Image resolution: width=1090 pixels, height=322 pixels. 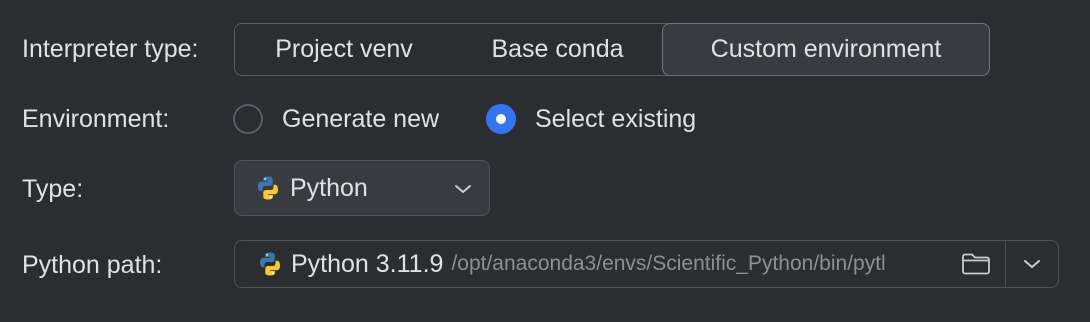 What do you see at coordinates (248, 119) in the screenshot?
I see `radio-unchecked-icon` at bounding box center [248, 119].